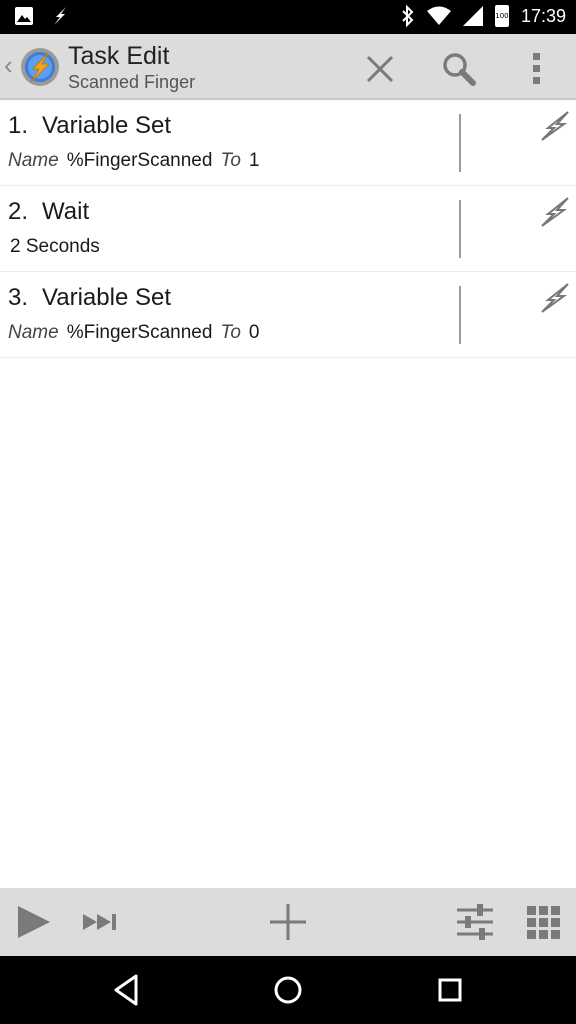  I want to click on add-icon, so click(288, 922).